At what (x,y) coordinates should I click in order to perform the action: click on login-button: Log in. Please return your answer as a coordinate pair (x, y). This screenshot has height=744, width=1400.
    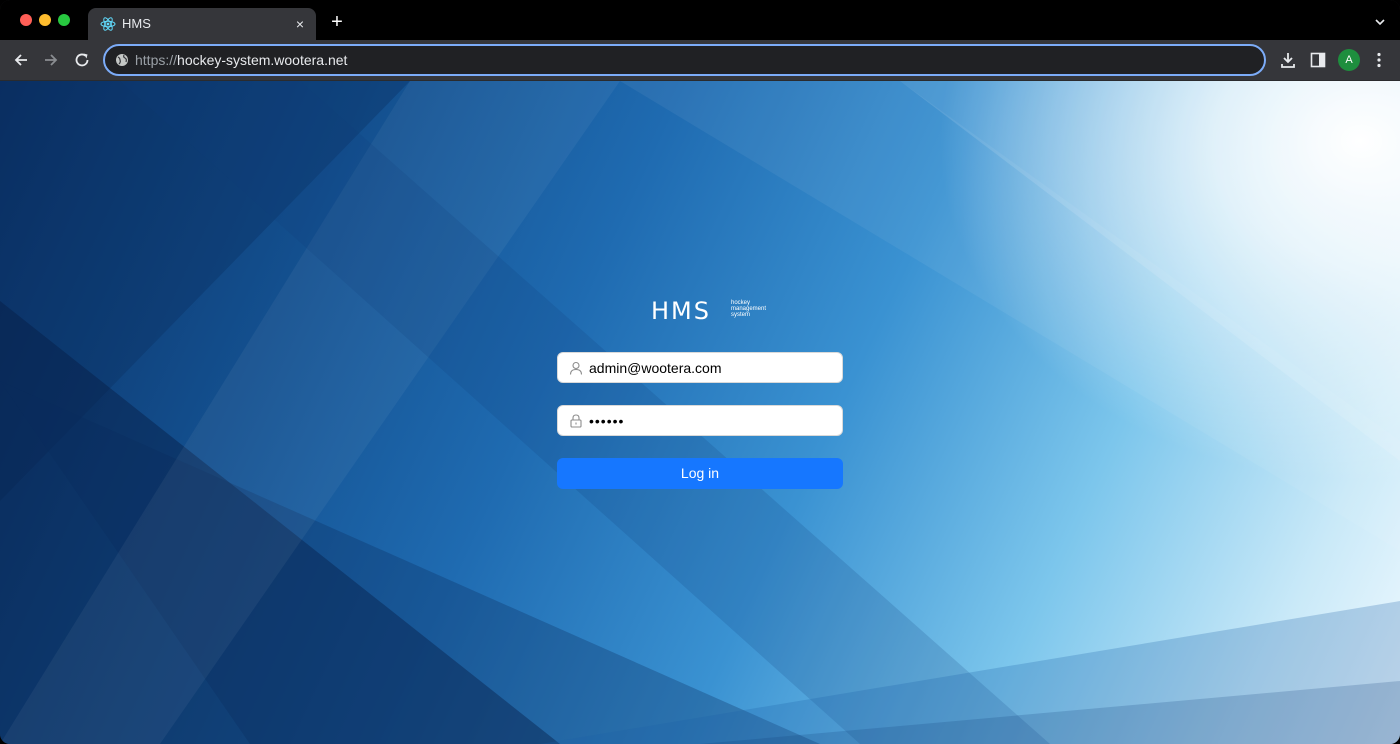
    Looking at the image, I should click on (700, 473).